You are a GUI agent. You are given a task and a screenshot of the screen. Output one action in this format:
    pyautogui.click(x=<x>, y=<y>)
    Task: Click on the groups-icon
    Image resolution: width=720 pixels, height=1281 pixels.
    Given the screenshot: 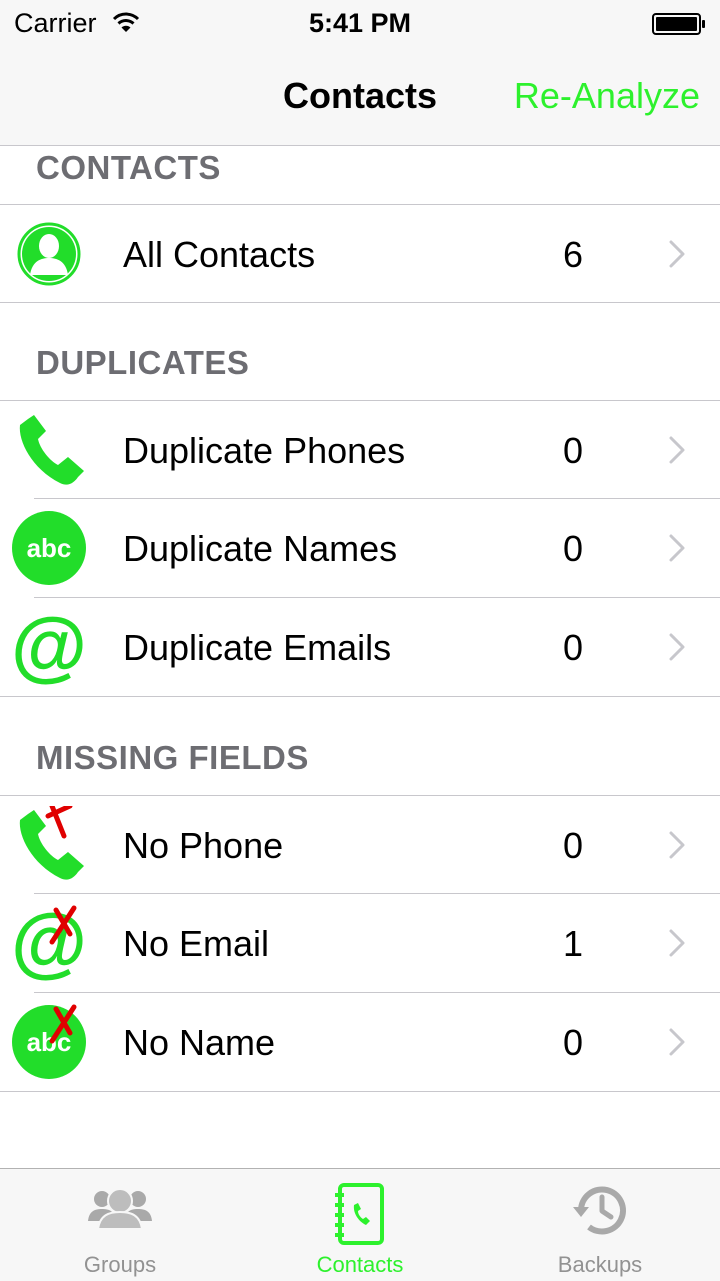 What is the action you would take?
    pyautogui.click(x=120, y=1209)
    